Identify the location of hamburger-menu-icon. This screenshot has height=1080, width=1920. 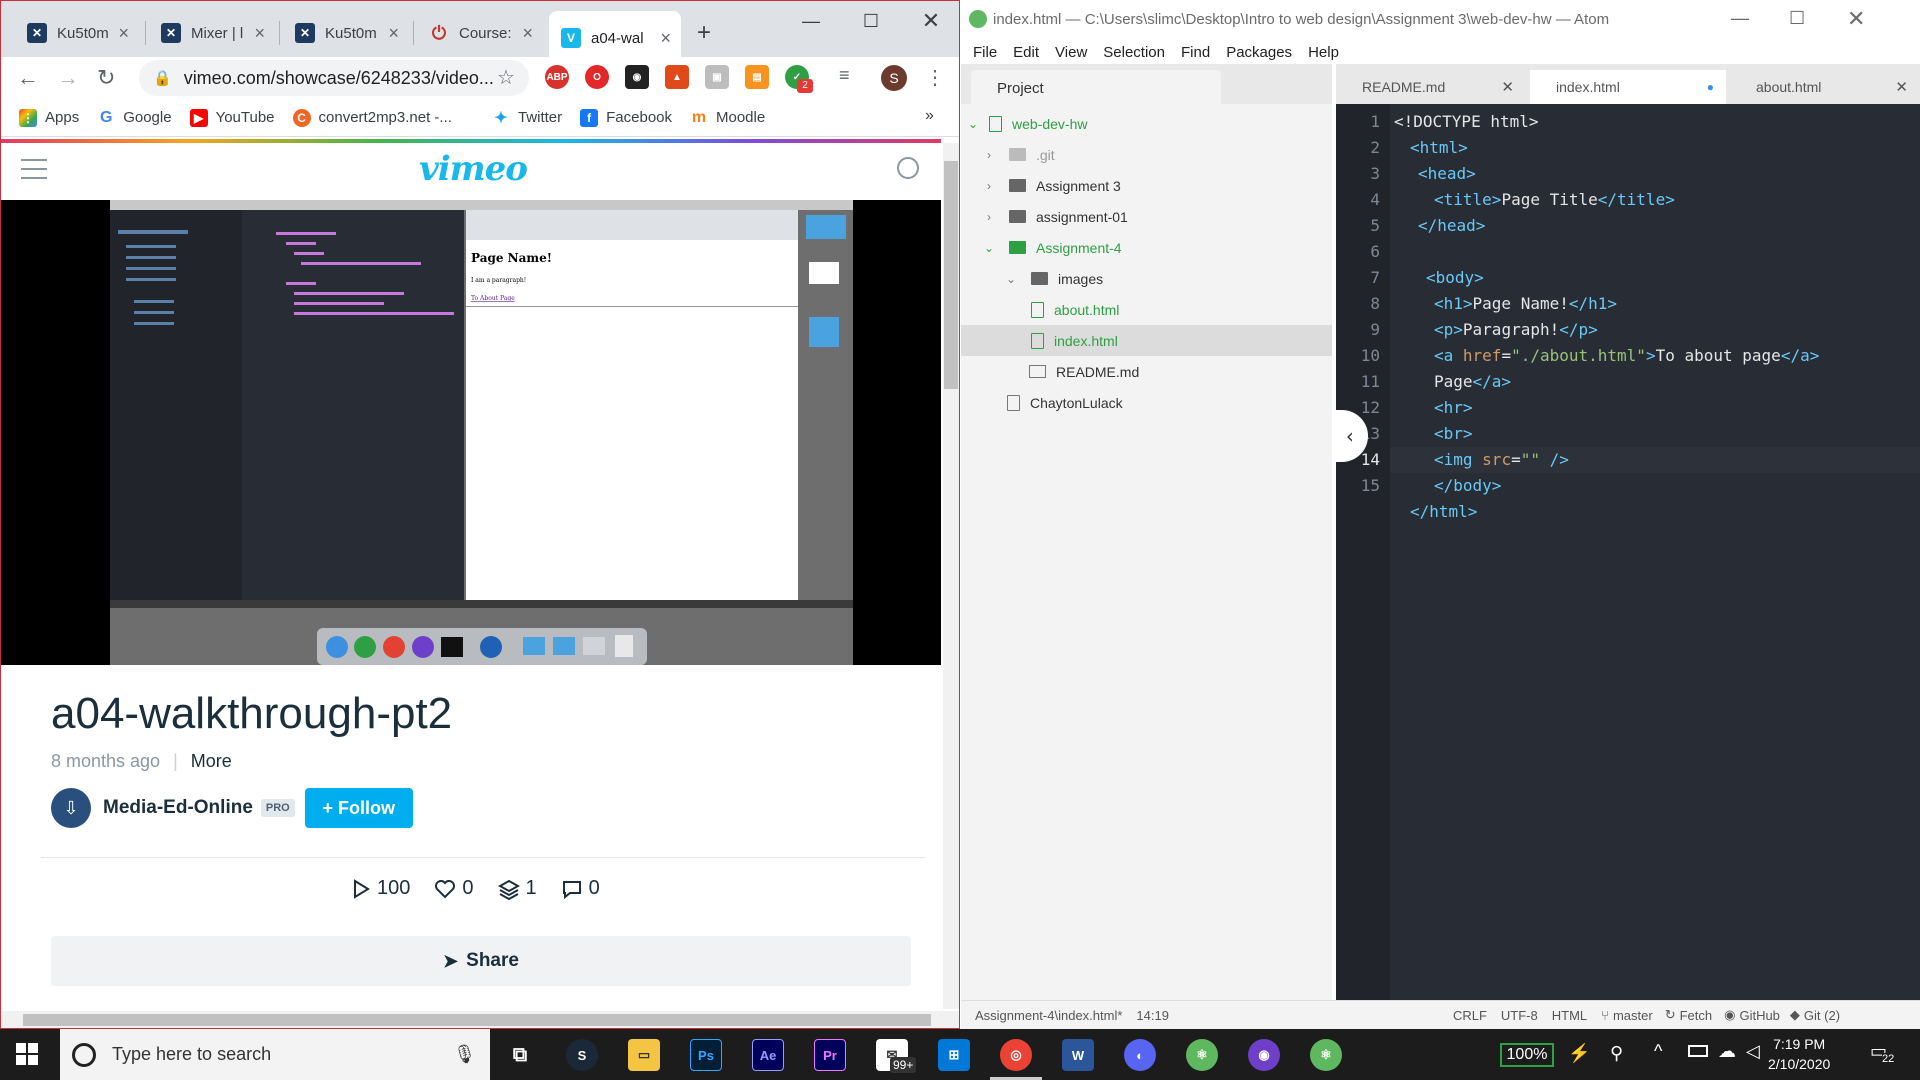
(34, 169).